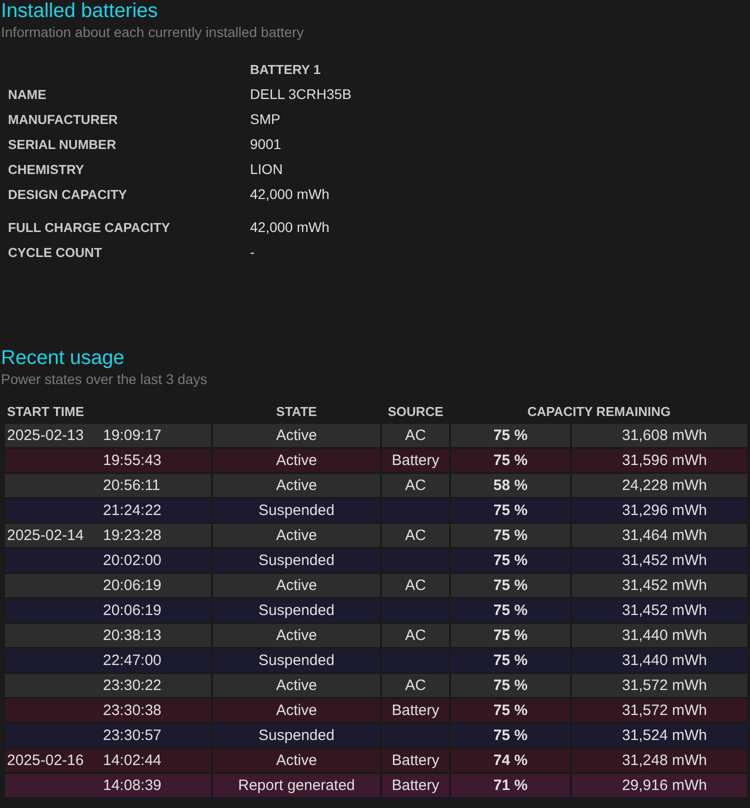 The width and height of the screenshot is (750, 808). I want to click on column-header: START TIME, so click(46, 412).